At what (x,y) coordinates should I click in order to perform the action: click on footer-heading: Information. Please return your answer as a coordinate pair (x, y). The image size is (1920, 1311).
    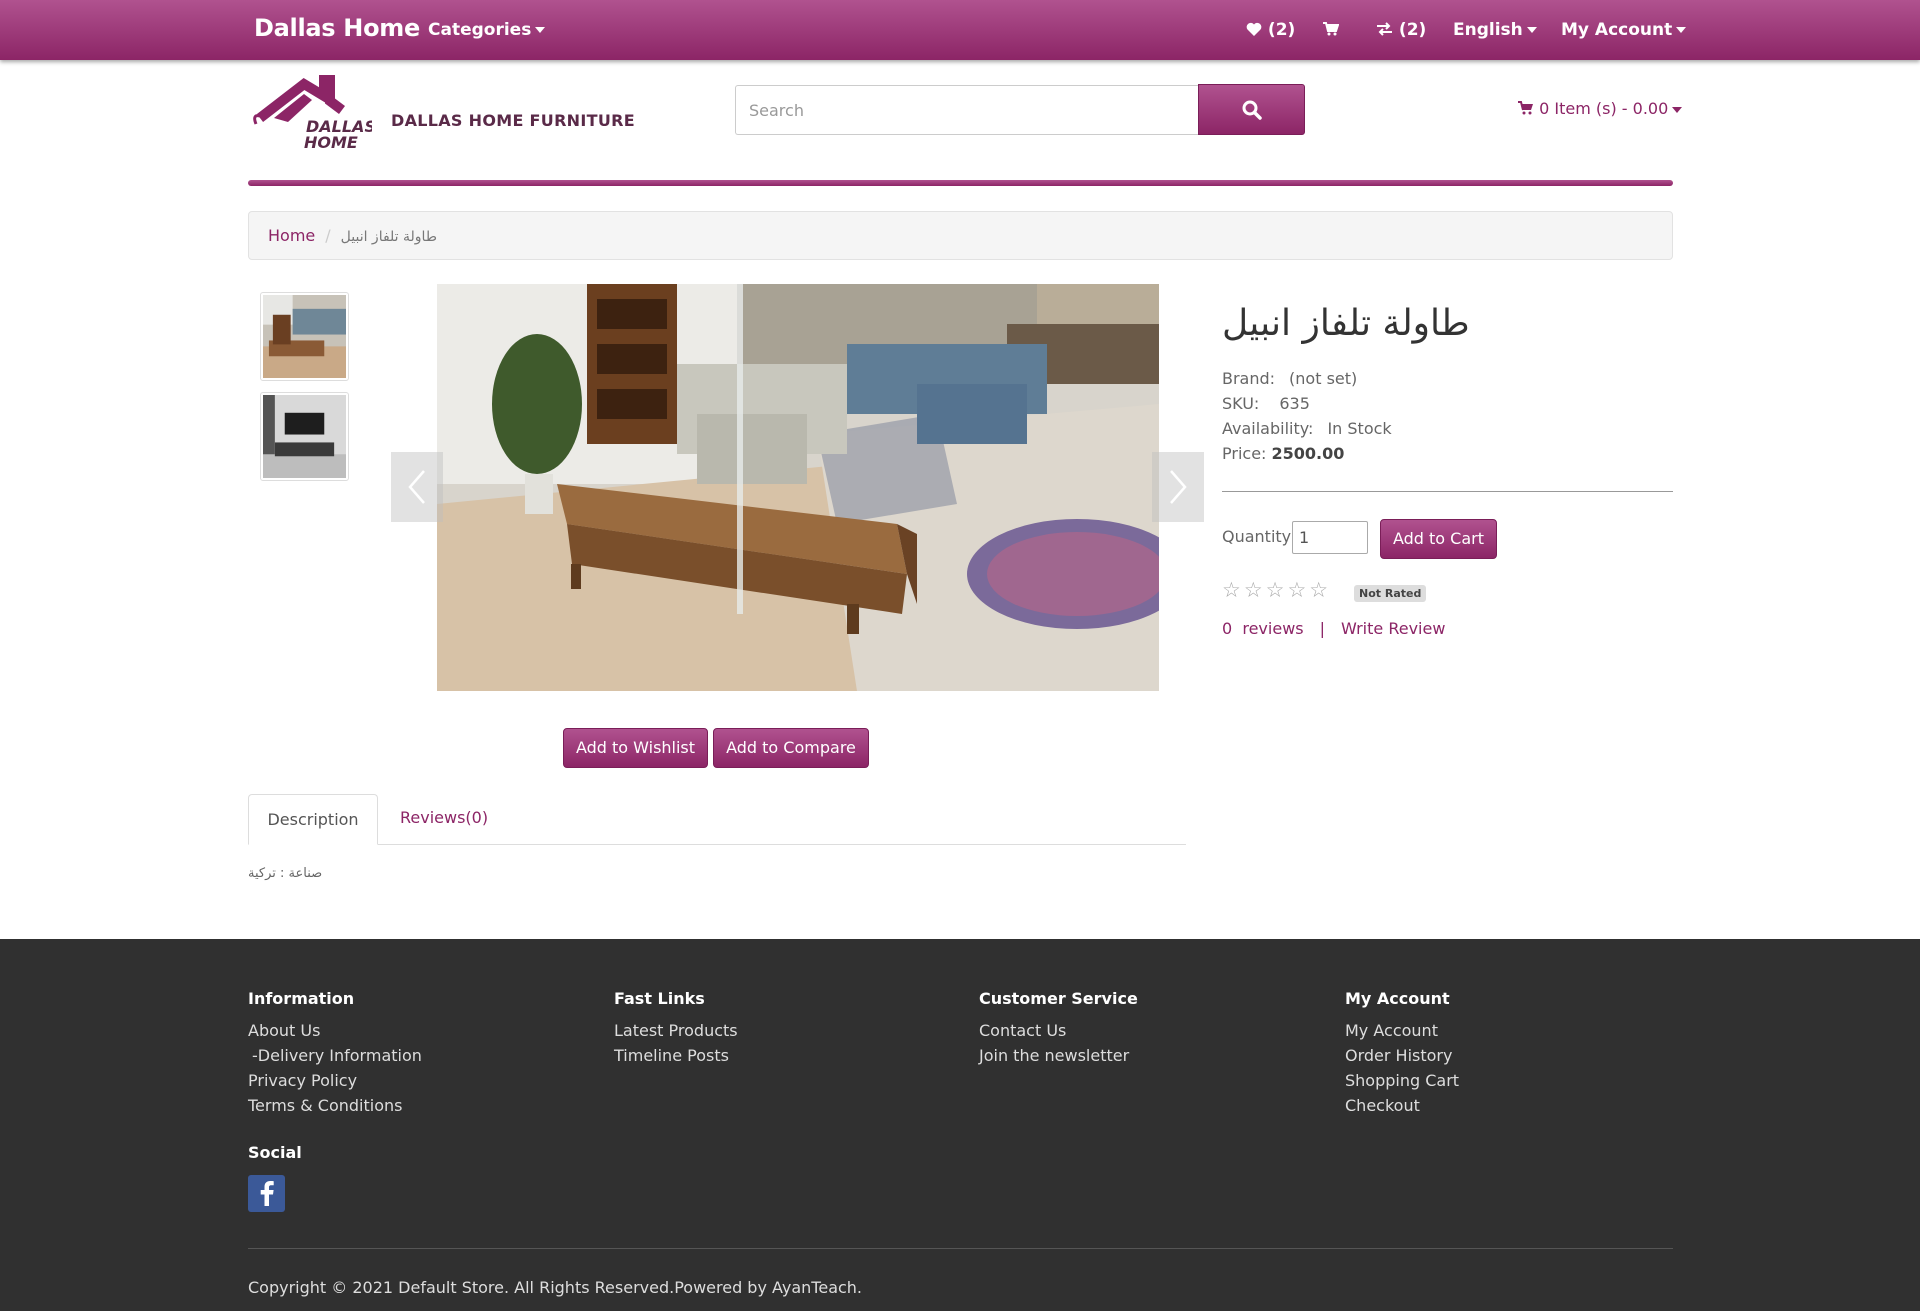
    Looking at the image, I should click on (301, 998).